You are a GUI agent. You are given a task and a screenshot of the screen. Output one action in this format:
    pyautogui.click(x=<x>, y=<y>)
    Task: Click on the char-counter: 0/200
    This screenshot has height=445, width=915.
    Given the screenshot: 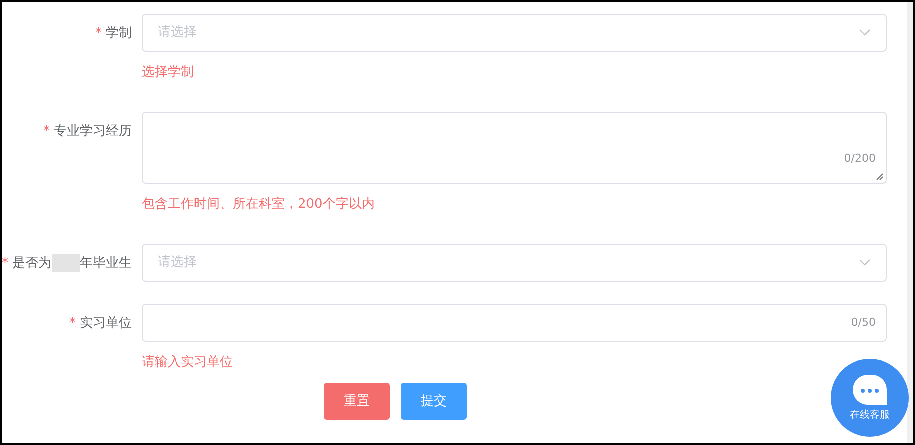 What is the action you would take?
    pyautogui.click(x=860, y=158)
    